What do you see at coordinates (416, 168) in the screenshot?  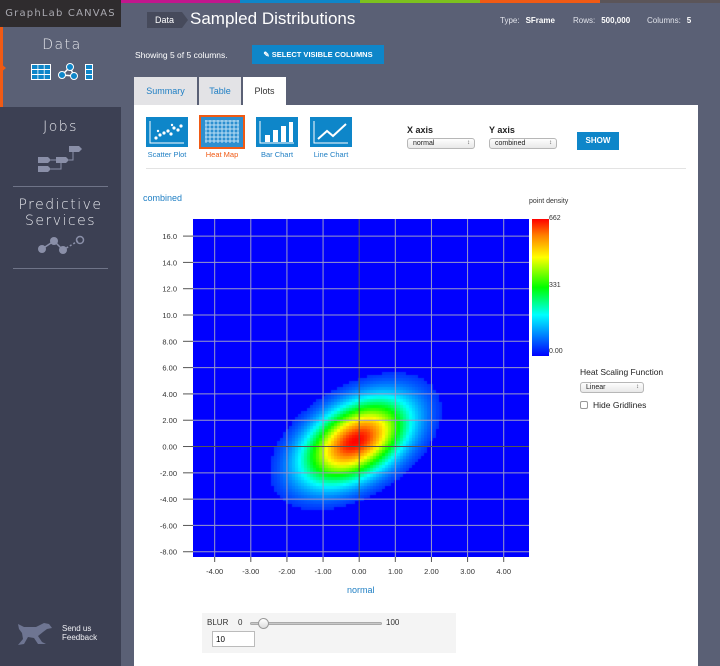 I see `divider` at bounding box center [416, 168].